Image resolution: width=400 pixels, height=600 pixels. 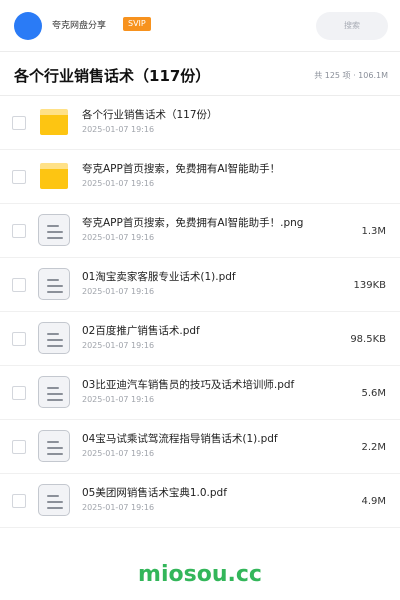 I want to click on app-header: 夸克网盘分享 SVIP 搜索, so click(x=200, y=26).